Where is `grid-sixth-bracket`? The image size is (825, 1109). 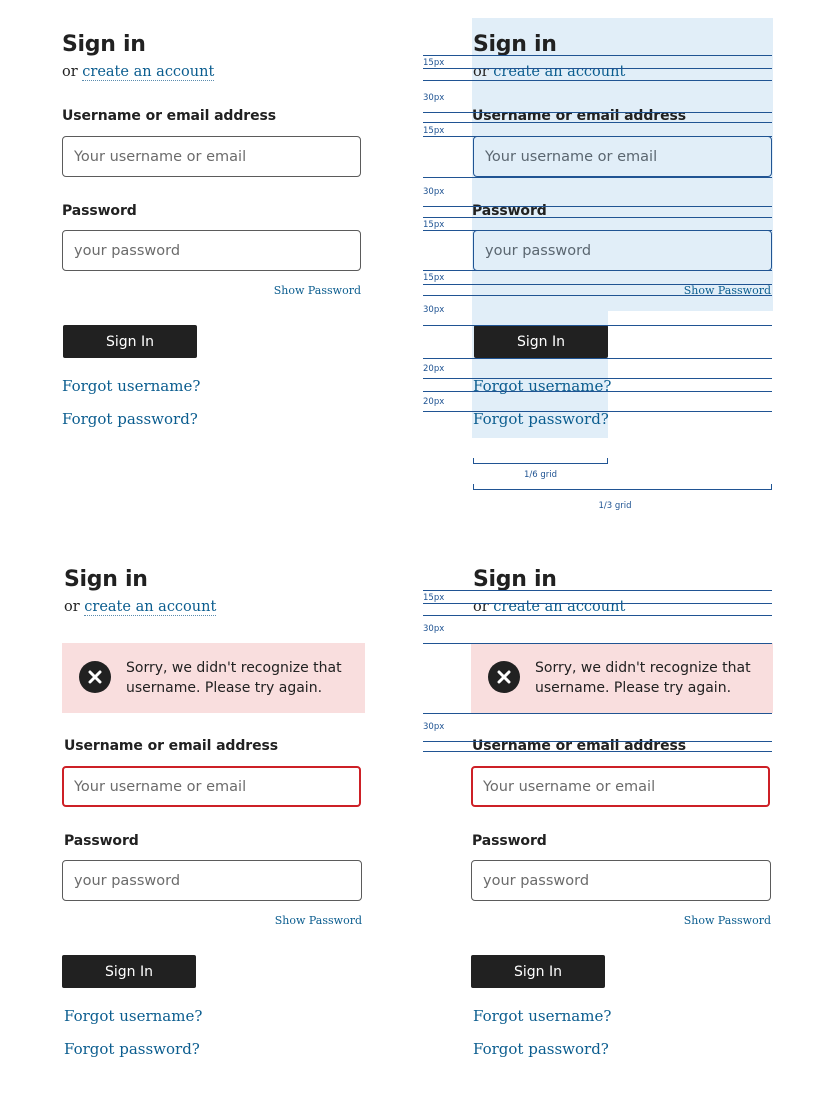
grid-sixth-bracket is located at coordinates (540, 461).